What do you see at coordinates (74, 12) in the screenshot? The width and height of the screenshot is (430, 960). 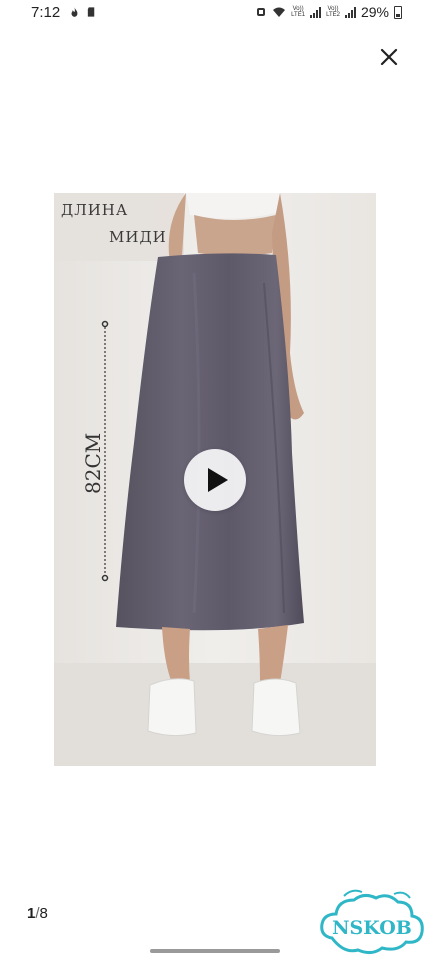 I see `fire-icon` at bounding box center [74, 12].